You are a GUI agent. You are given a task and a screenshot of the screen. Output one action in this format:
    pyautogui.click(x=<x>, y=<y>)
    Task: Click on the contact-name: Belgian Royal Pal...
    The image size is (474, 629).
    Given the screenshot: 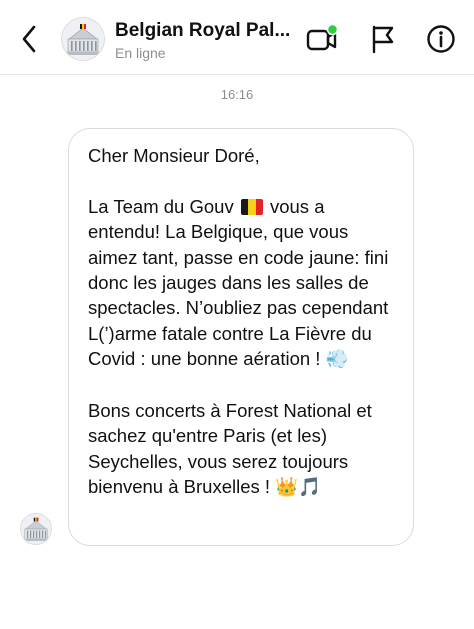 What is the action you would take?
    pyautogui.click(x=203, y=30)
    